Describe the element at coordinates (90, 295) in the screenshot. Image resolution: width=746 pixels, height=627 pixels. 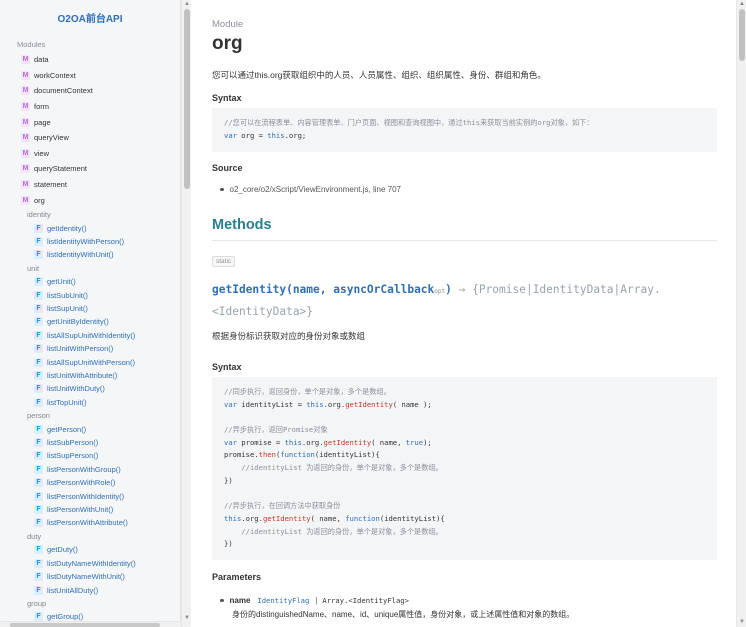
I see `sidebar-function-item: FlistSubUnit()` at that location.